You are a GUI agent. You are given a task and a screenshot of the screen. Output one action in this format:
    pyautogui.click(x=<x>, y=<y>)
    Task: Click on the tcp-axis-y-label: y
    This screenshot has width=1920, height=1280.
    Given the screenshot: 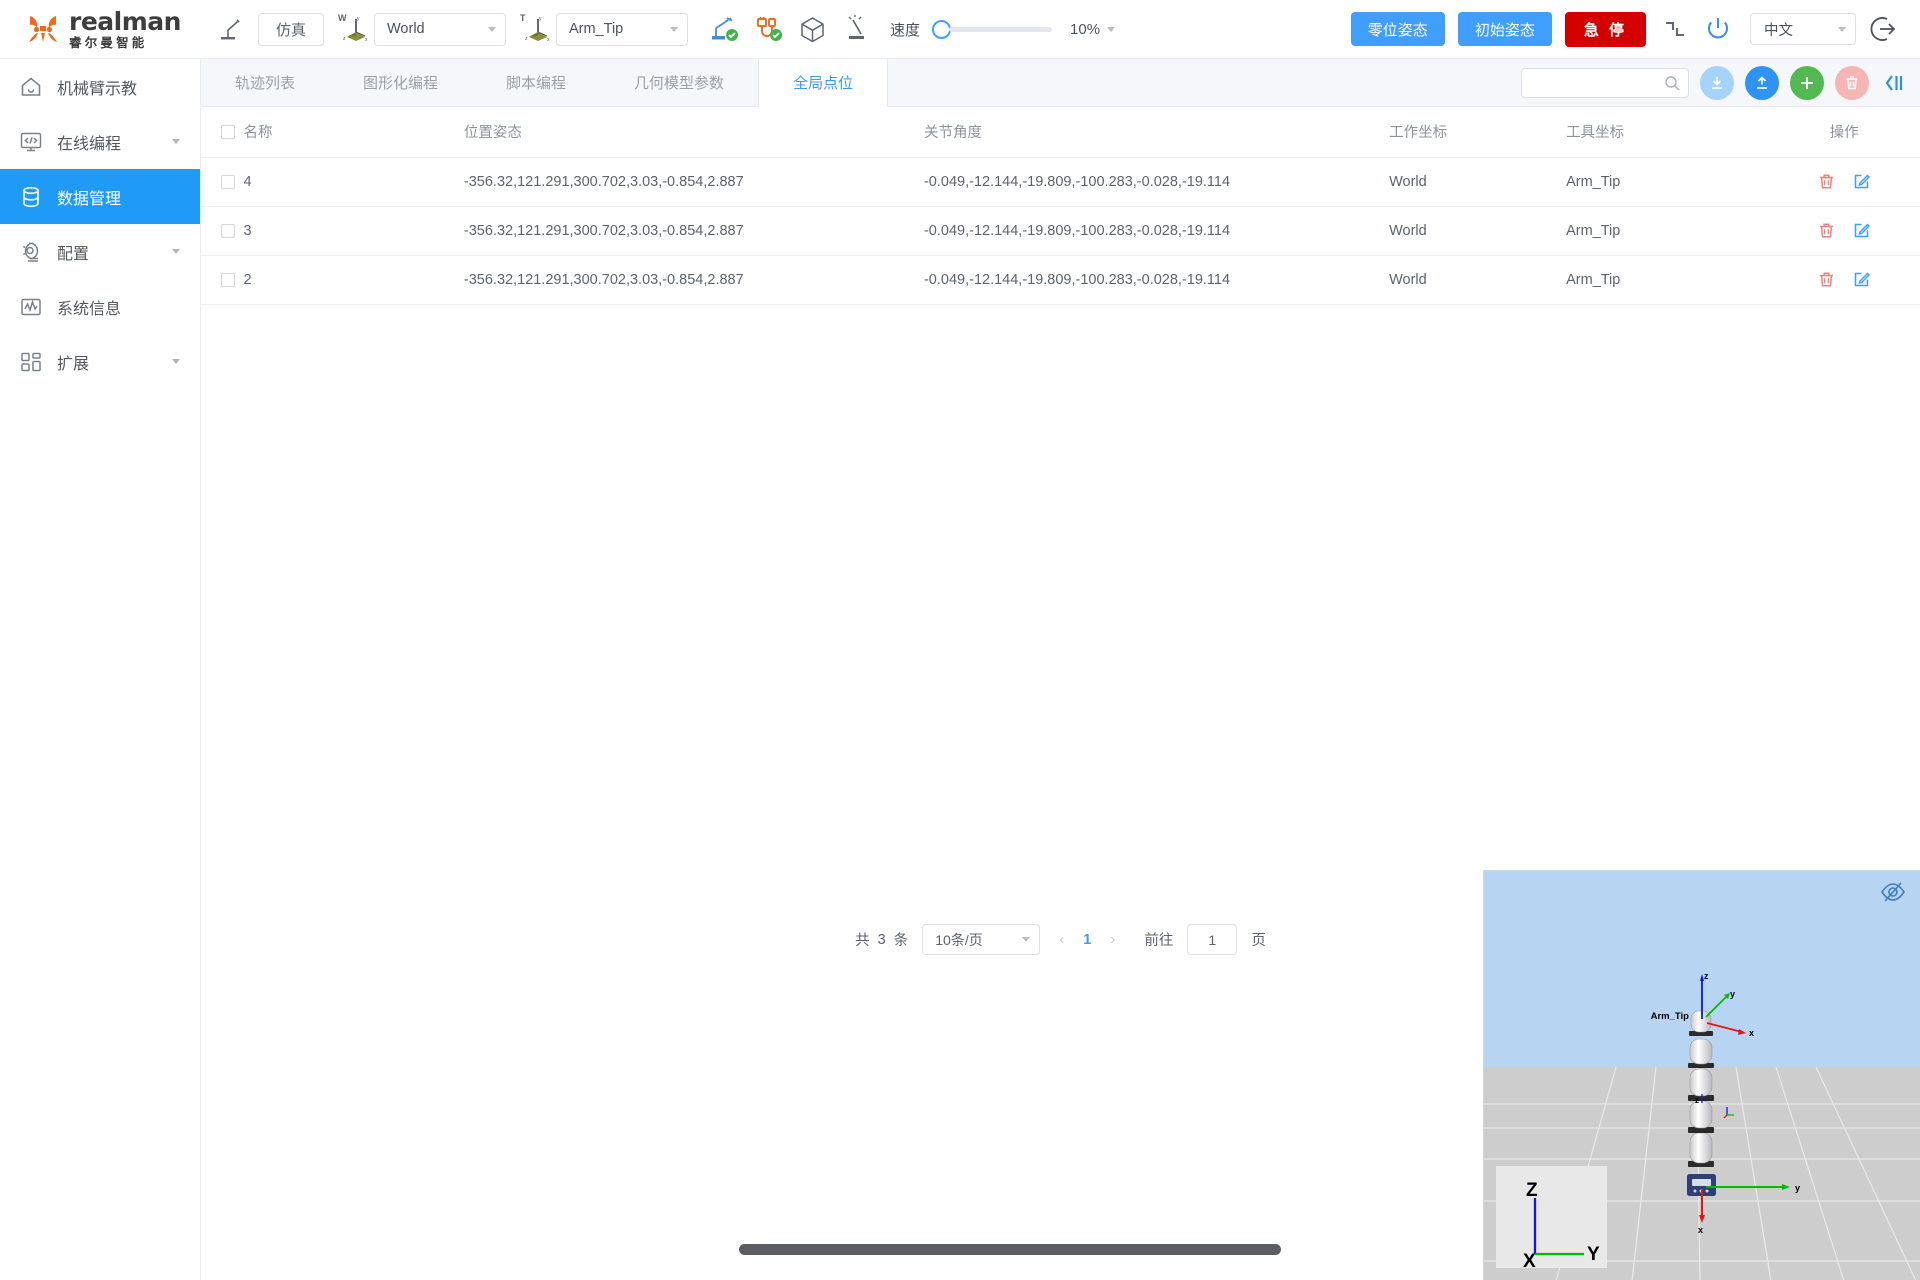 What is the action you would take?
    pyautogui.click(x=1732, y=994)
    